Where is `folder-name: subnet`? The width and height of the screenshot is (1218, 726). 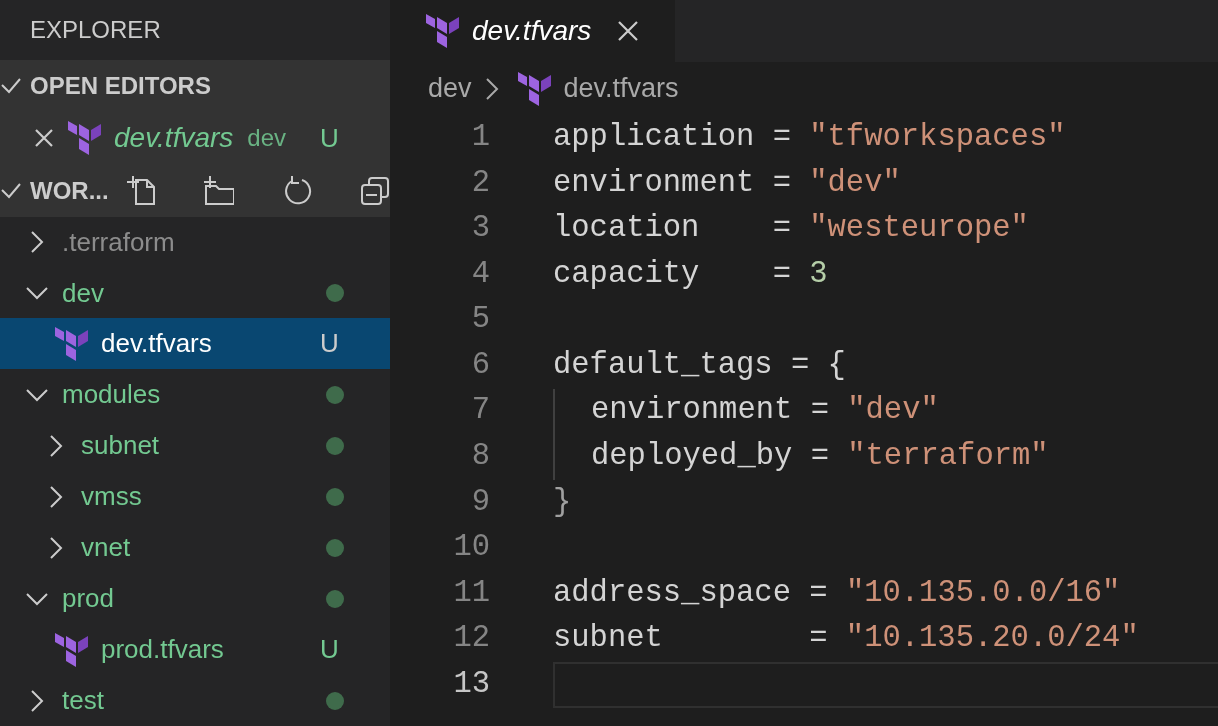
folder-name: subnet is located at coordinates (120, 446).